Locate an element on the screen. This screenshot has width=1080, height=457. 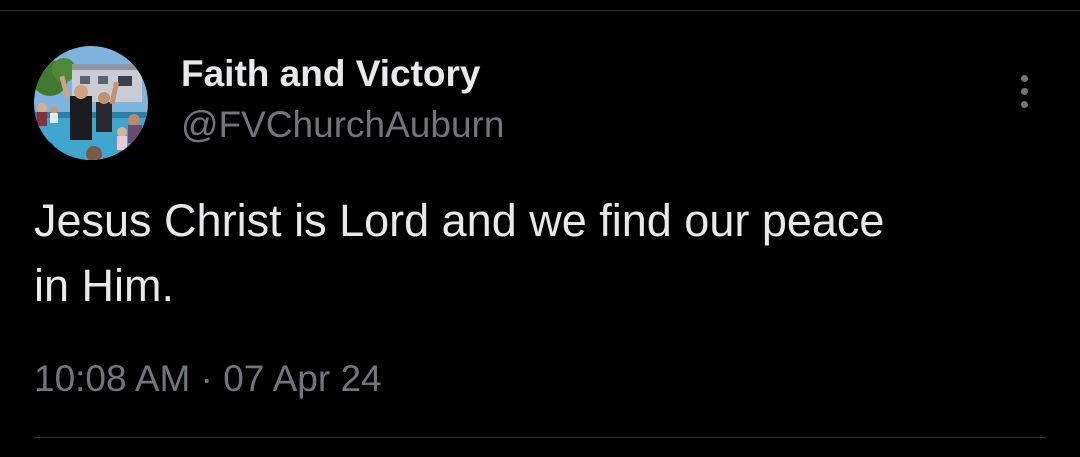
avatar-photo is located at coordinates (91, 103).